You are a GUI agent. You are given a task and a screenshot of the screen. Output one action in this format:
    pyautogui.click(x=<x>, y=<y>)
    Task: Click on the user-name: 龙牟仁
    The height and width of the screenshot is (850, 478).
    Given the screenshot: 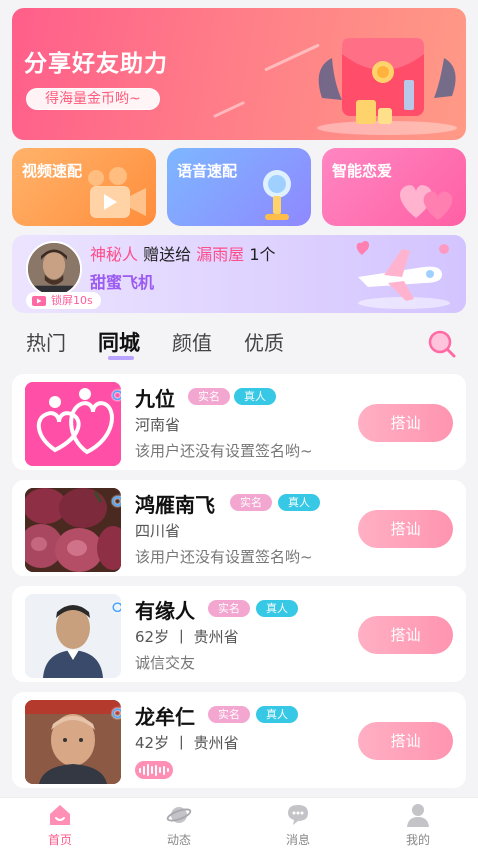 What is the action you would take?
    pyautogui.click(x=165, y=717)
    